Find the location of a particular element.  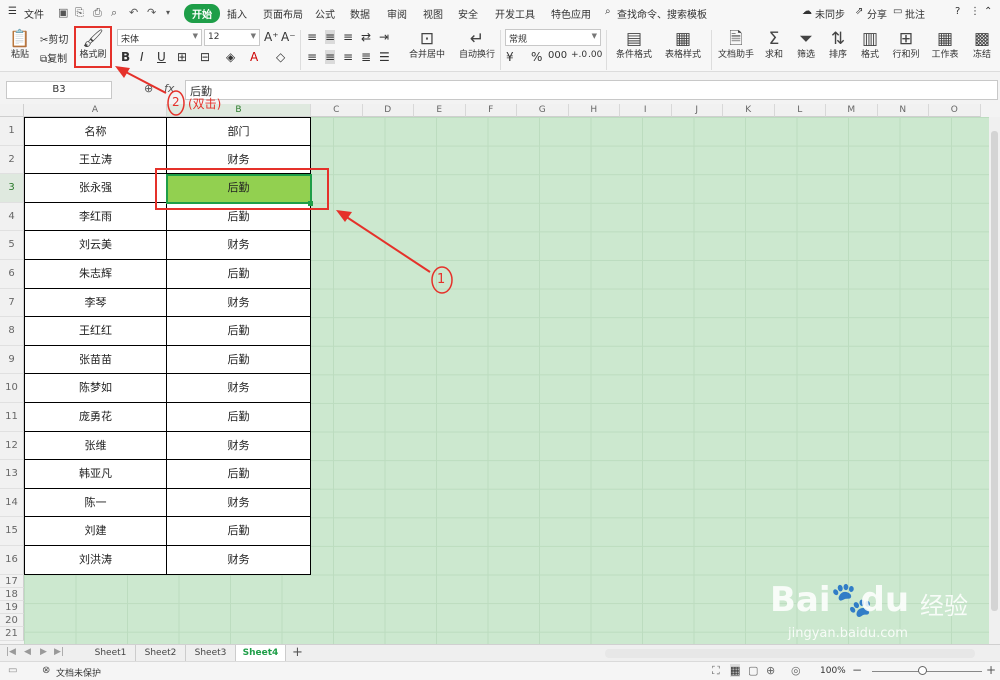

status-bar: ▭ ⊗ 文档未保护 ⛶ ▦ ▢ ⊕ ◎ 100% − + is located at coordinates (500, 670).